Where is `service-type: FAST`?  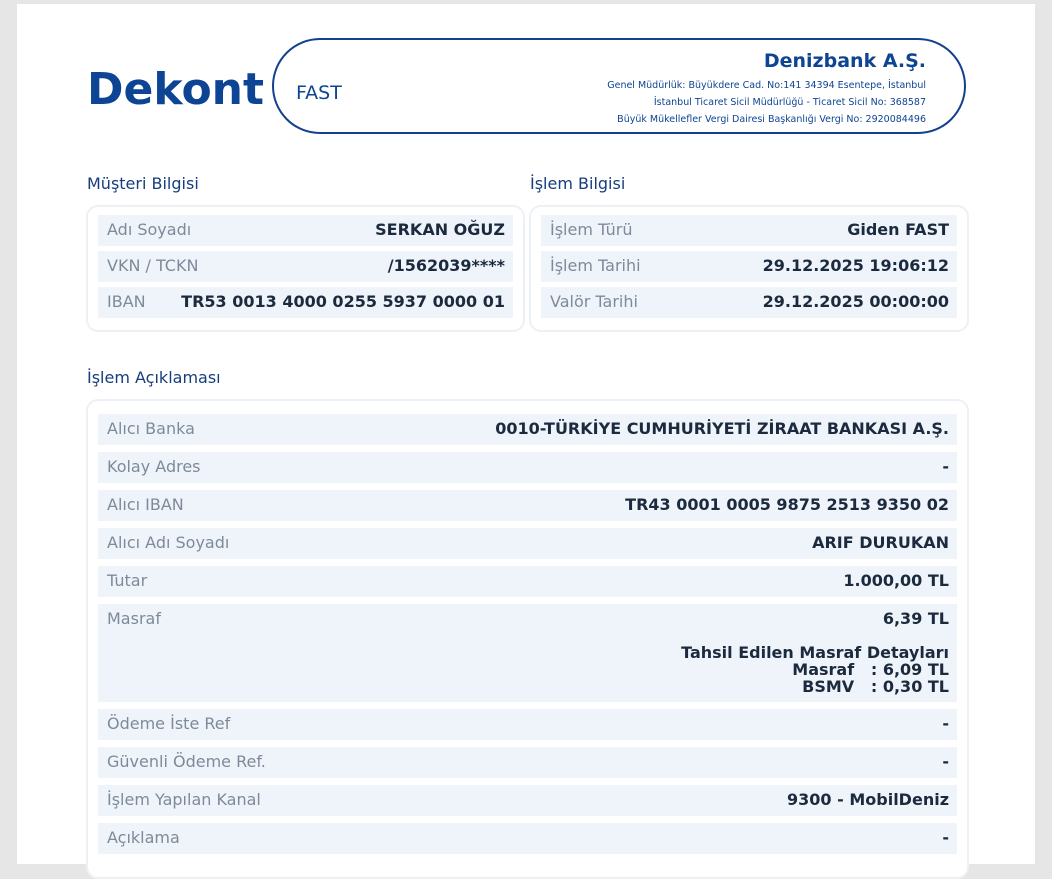 service-type: FAST is located at coordinates (319, 93).